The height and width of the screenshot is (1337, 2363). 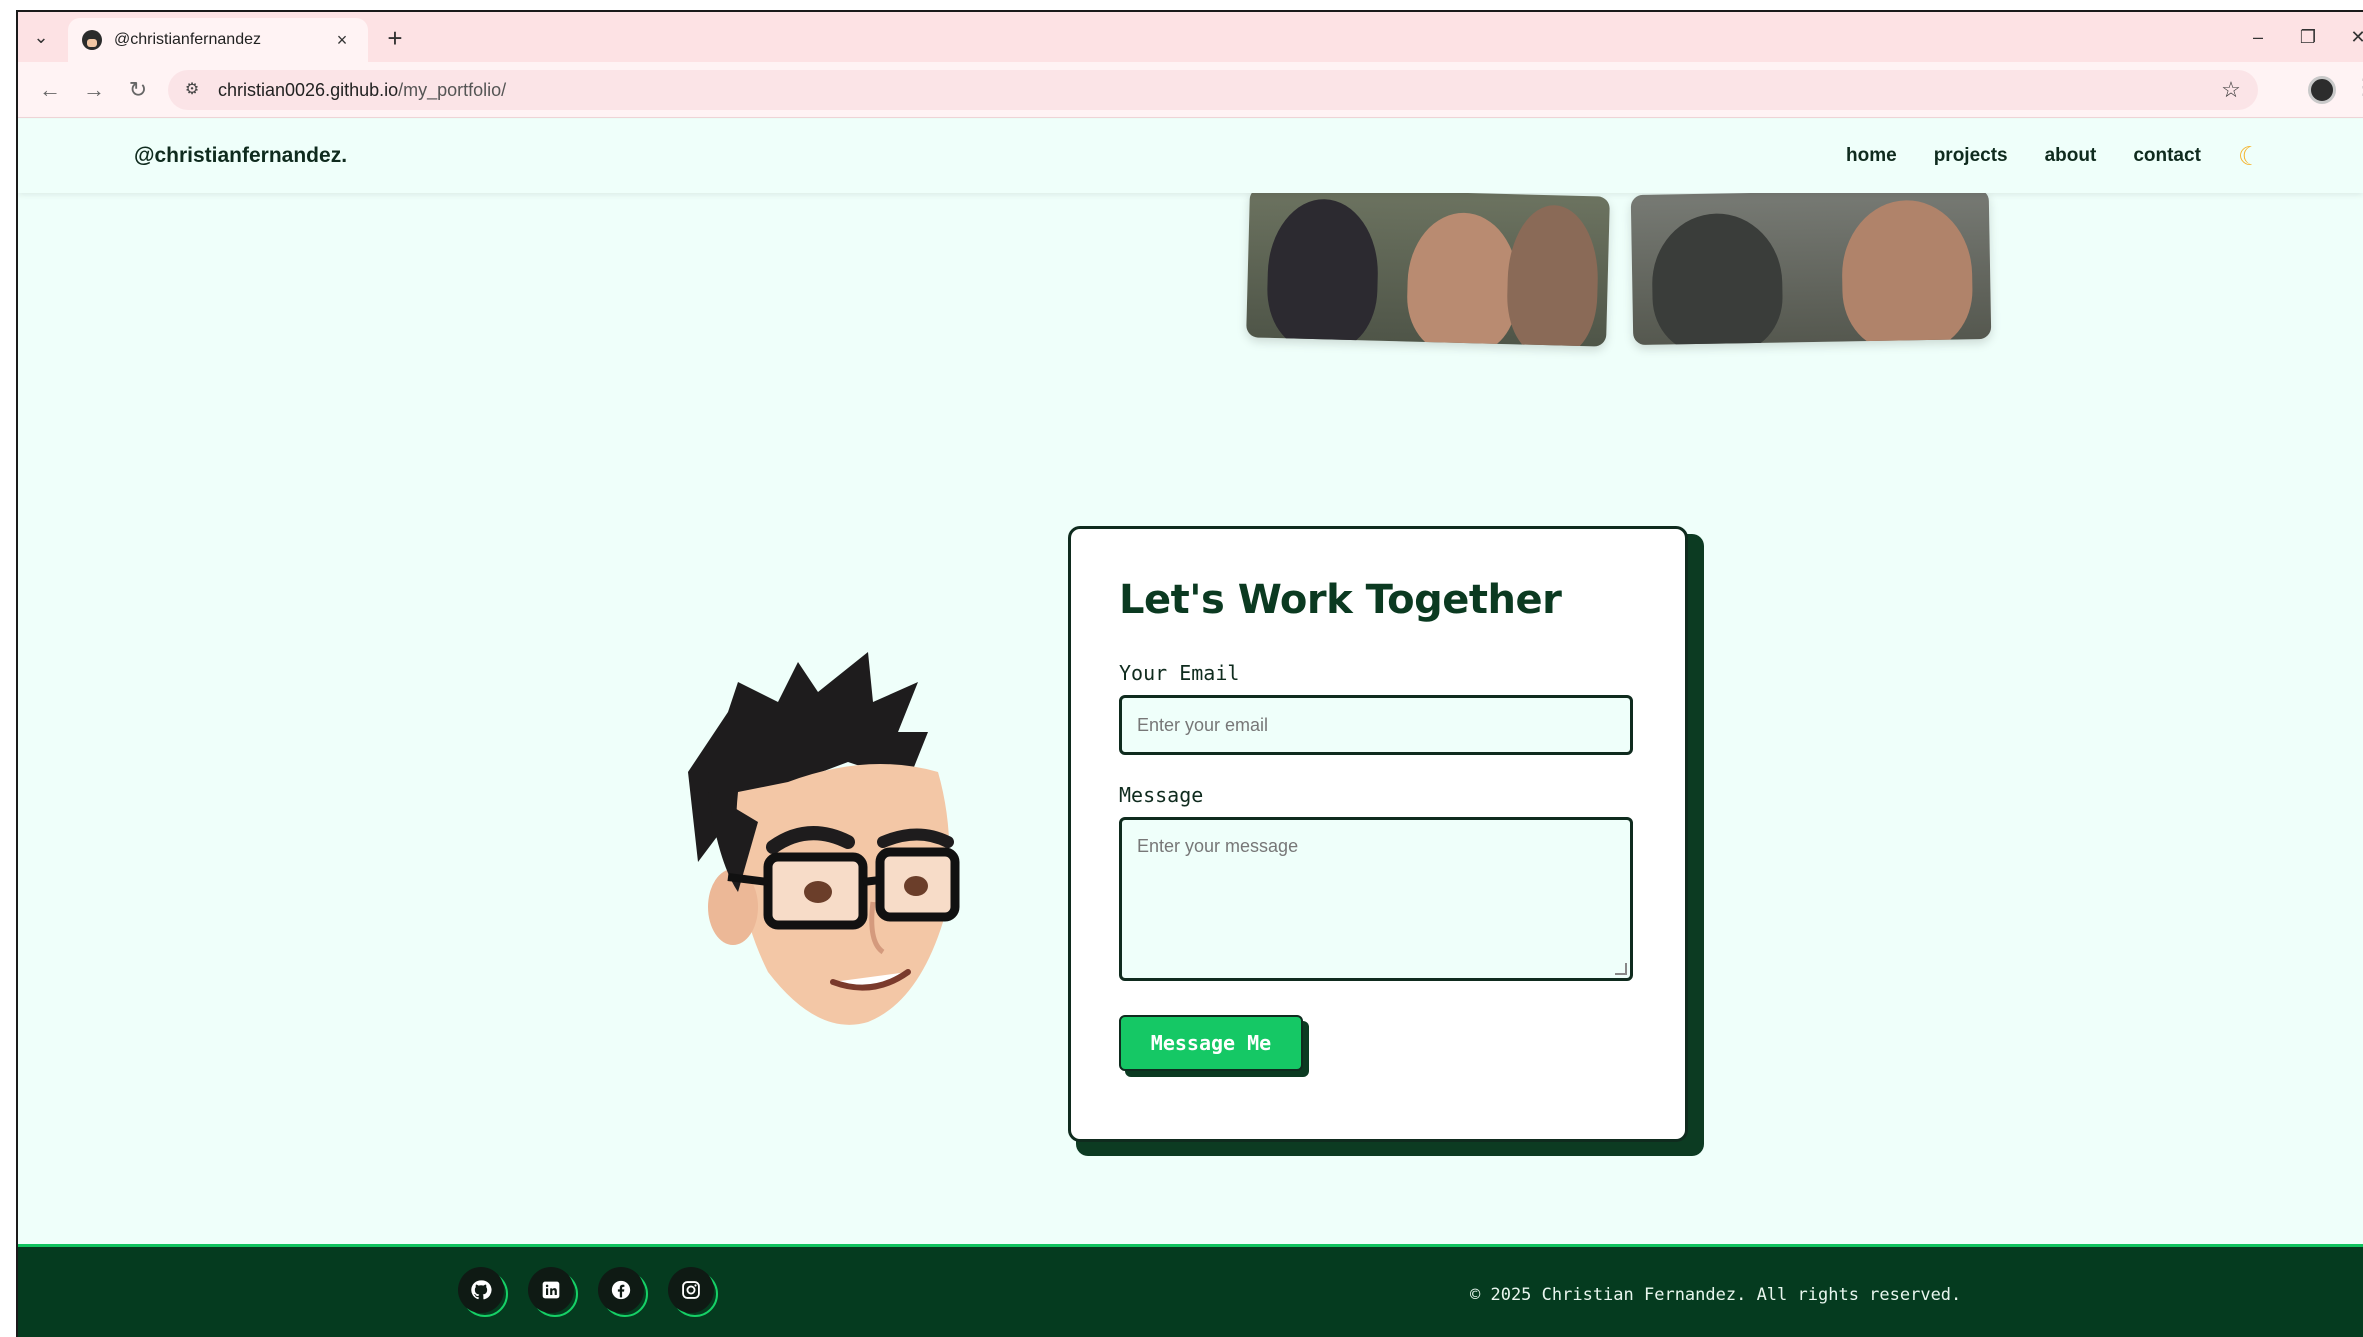 I want to click on site-brand: @christianfernandez., so click(x=240, y=156).